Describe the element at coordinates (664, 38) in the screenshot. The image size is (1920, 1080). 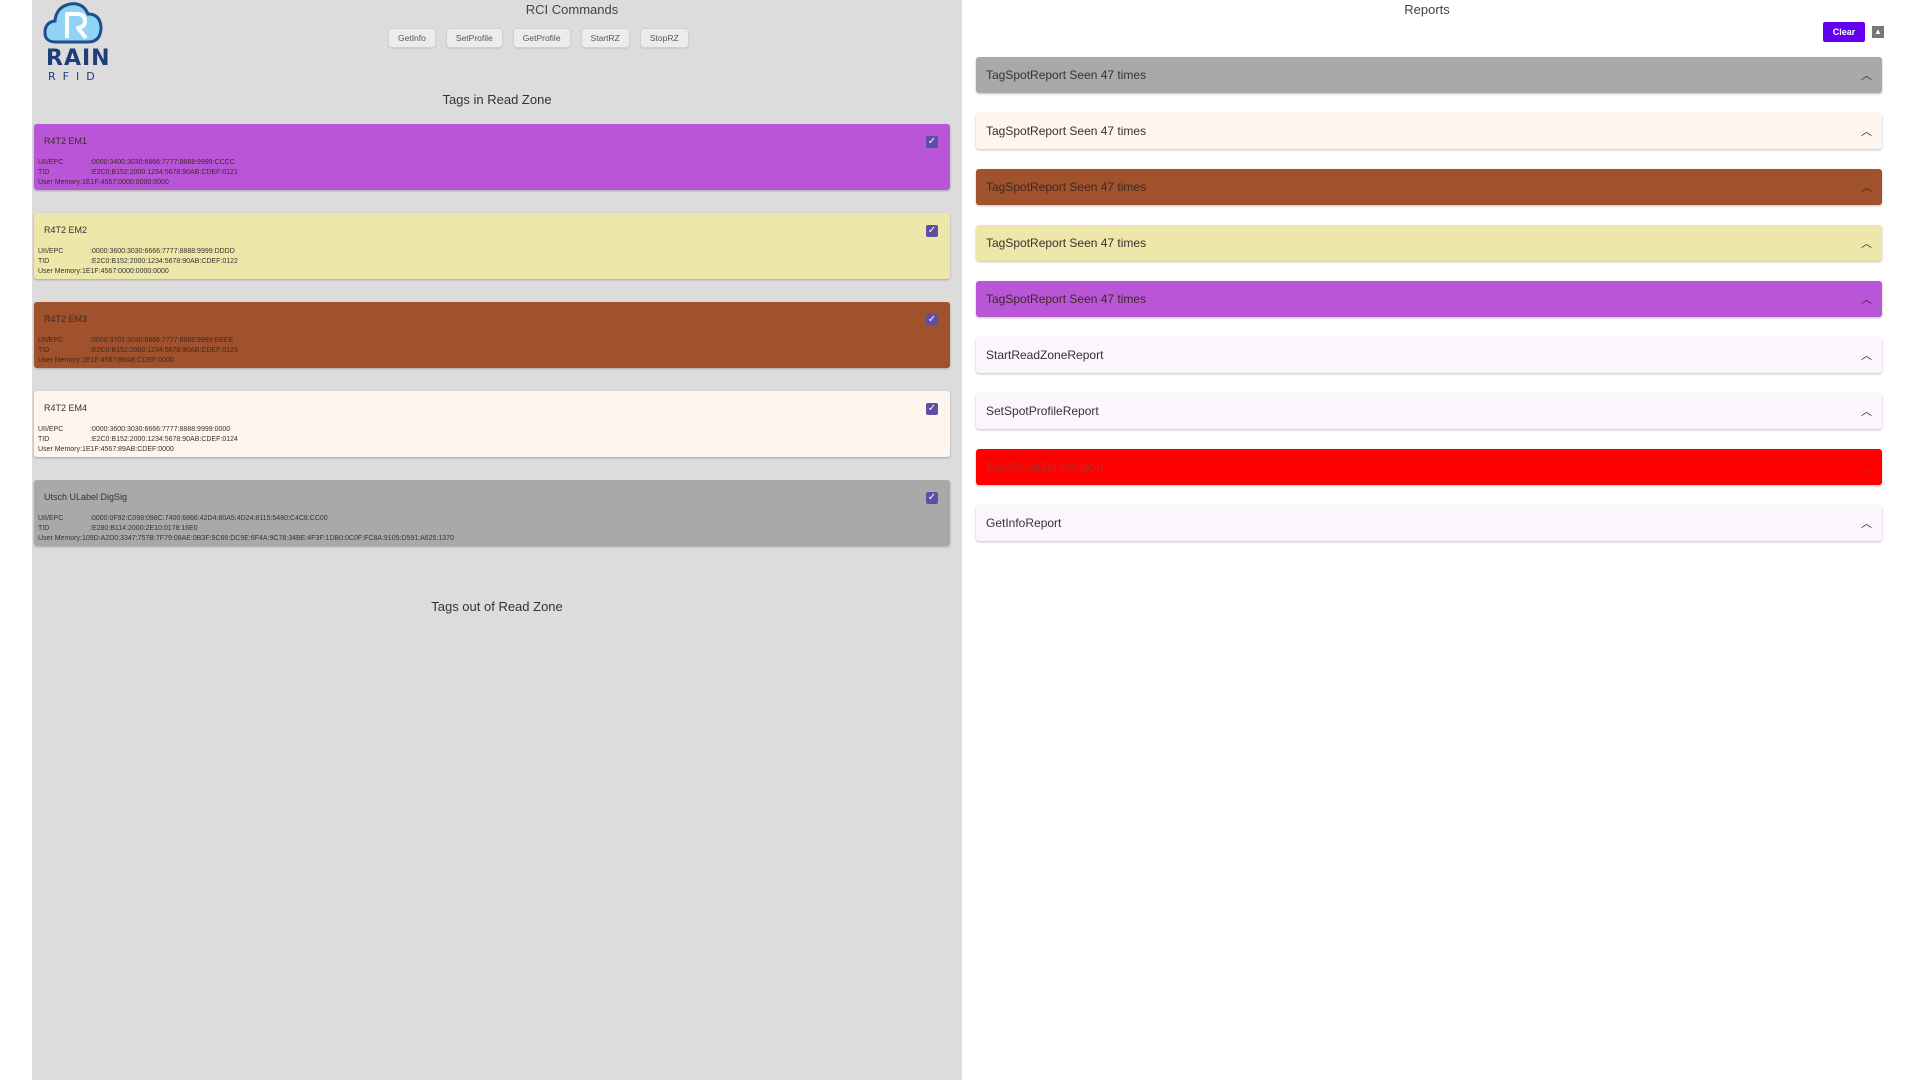
I see `stoprz-button: StopRZ` at that location.